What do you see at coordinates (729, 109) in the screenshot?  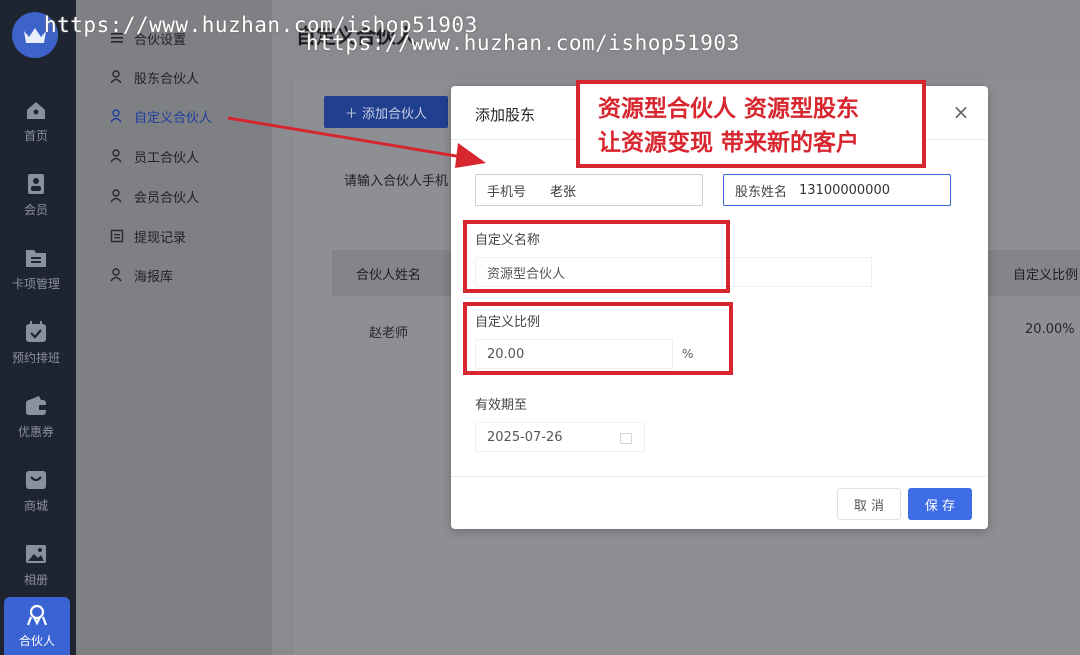 I see `callout-line-1: 资源型合伙人 资源型股东` at bounding box center [729, 109].